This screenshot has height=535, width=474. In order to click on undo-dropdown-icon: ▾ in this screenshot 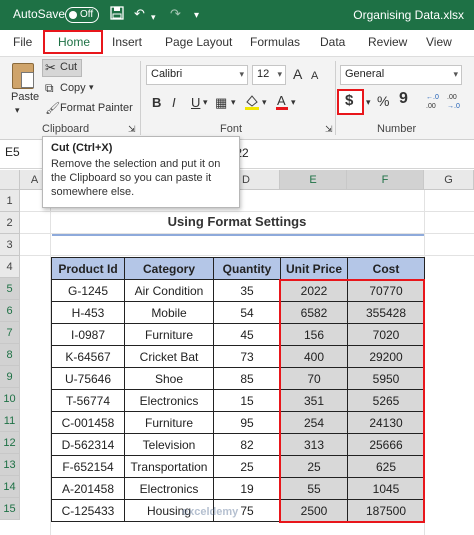, I will do `click(153, 17)`.